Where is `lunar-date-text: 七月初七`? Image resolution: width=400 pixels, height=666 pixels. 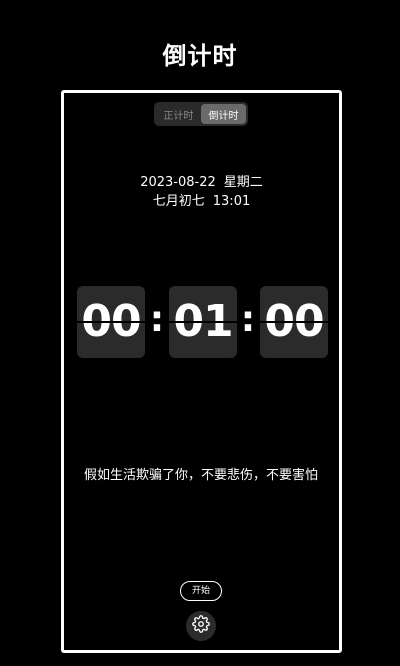 lunar-date-text: 七月初七 is located at coordinates (178, 201).